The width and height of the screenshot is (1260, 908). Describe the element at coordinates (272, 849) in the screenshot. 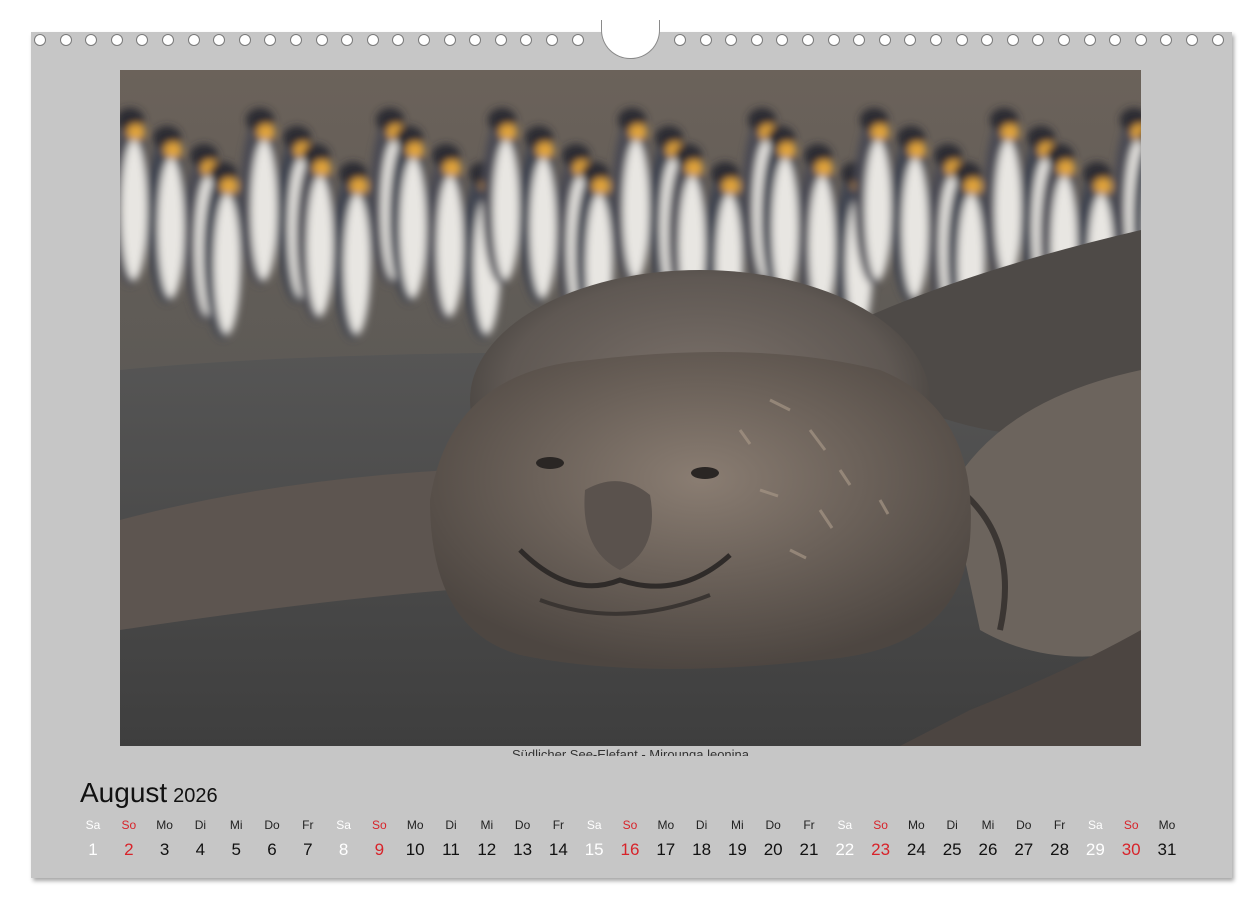

I see `date-number: 6` at that location.